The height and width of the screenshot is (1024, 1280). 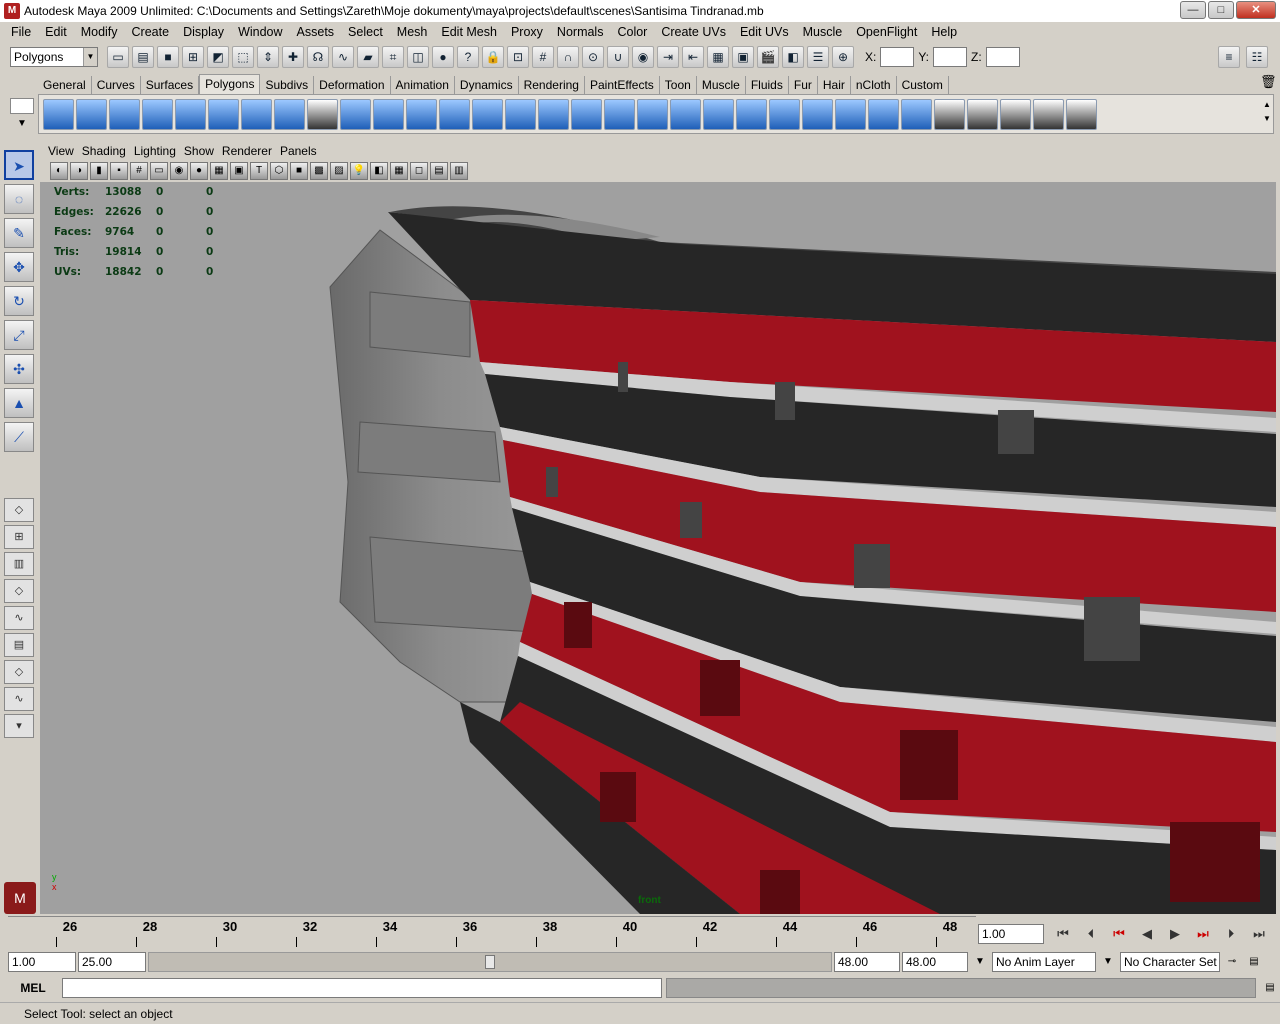 What do you see at coordinates (65, 85) in the screenshot?
I see `shelf-tab-general: General` at bounding box center [65, 85].